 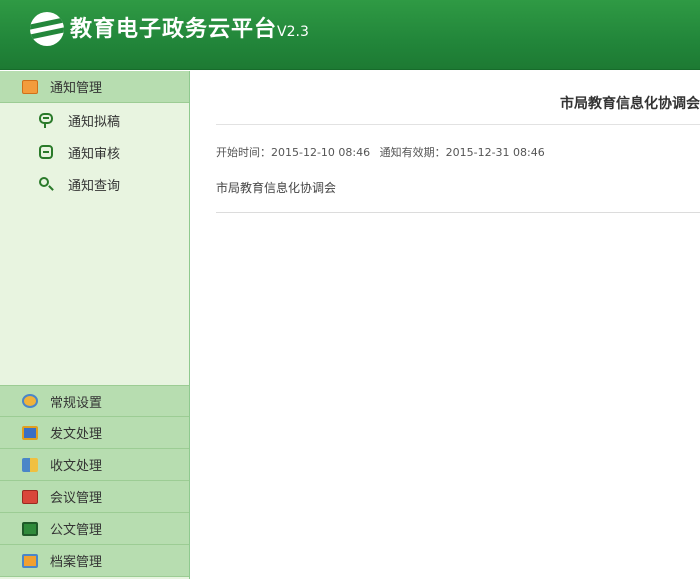 What do you see at coordinates (30, 401) in the screenshot?
I see `settings-icon` at bounding box center [30, 401].